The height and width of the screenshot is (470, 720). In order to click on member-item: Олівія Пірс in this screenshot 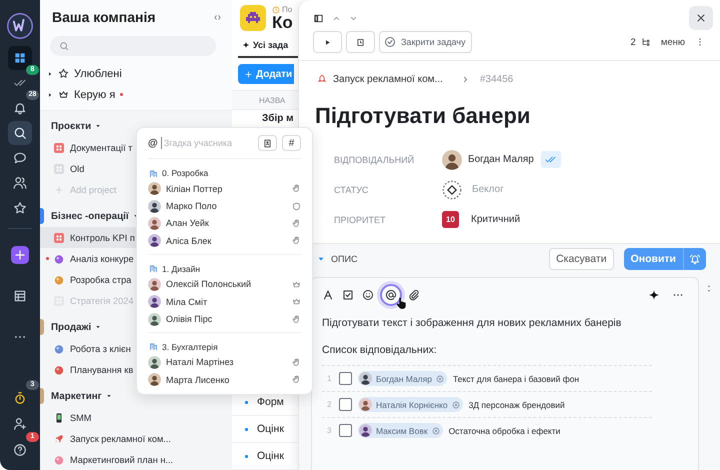, I will do `click(224, 319)`.